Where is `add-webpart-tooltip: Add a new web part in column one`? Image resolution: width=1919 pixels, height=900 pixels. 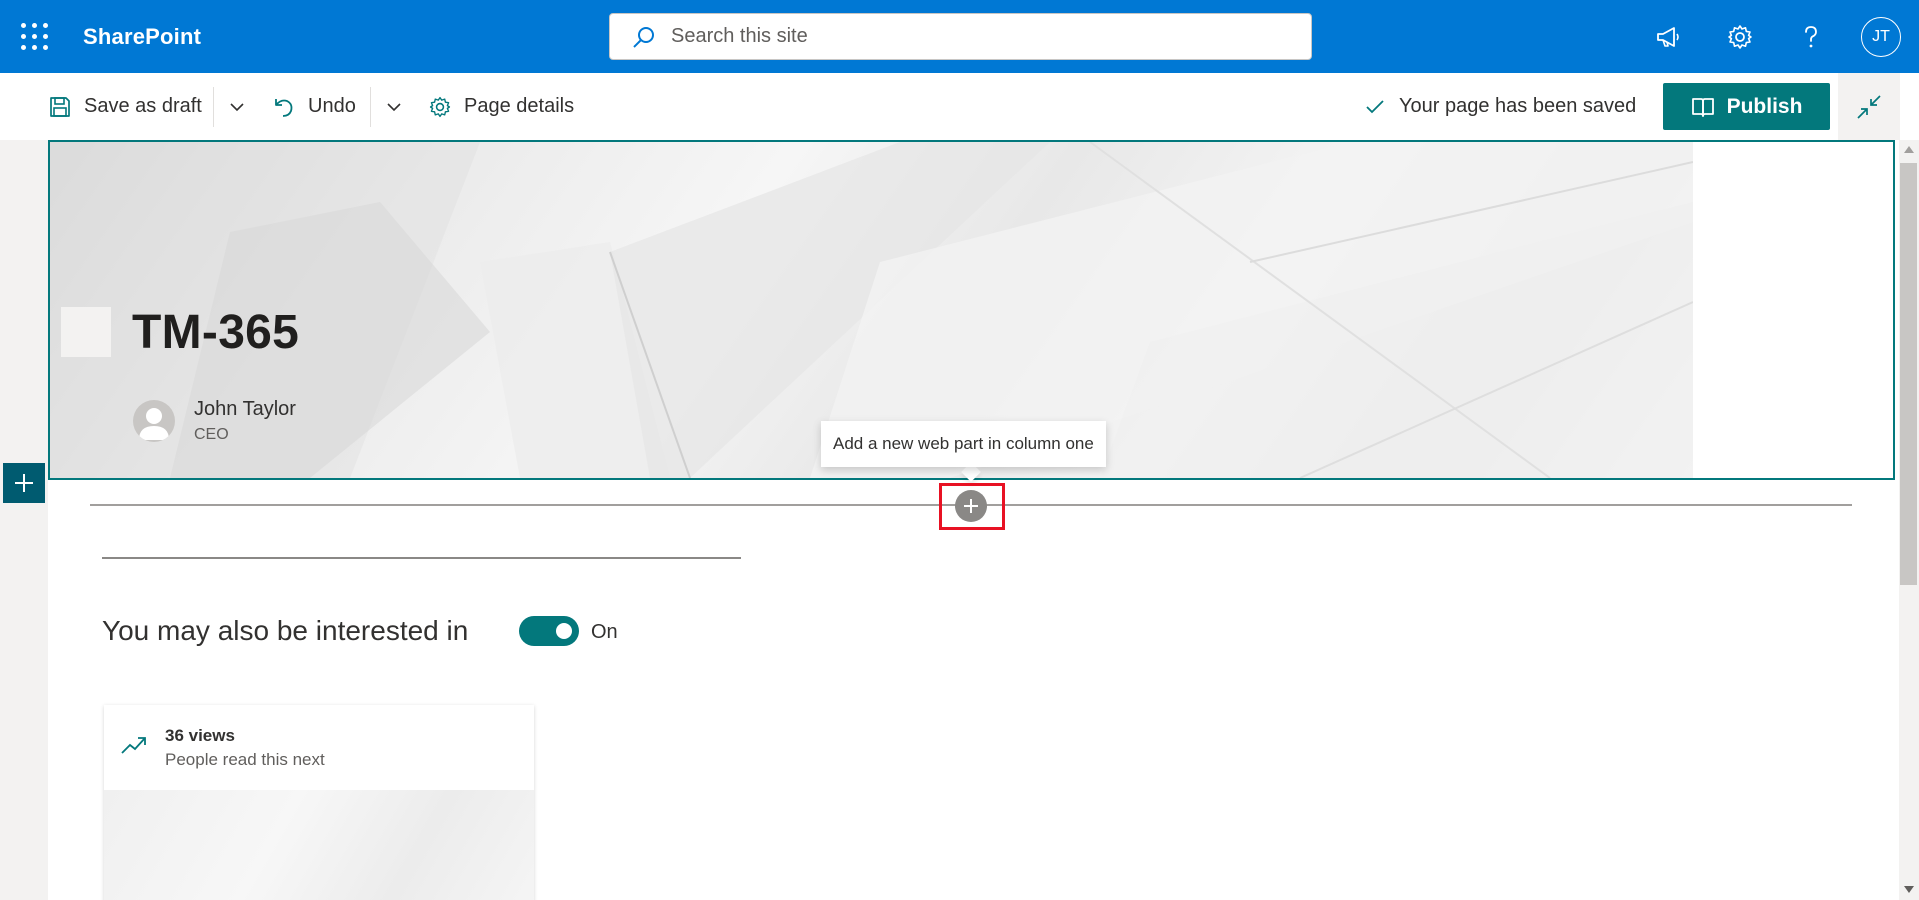
add-webpart-tooltip: Add a new web part in column one is located at coordinates (963, 444).